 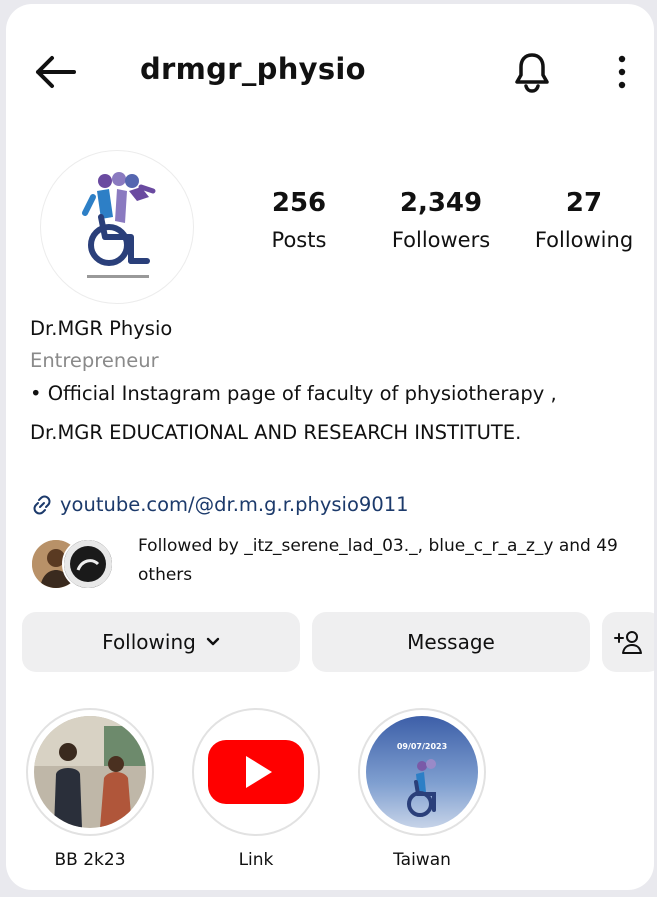 What do you see at coordinates (622, 72) in the screenshot?
I see `more-vertical-icon` at bounding box center [622, 72].